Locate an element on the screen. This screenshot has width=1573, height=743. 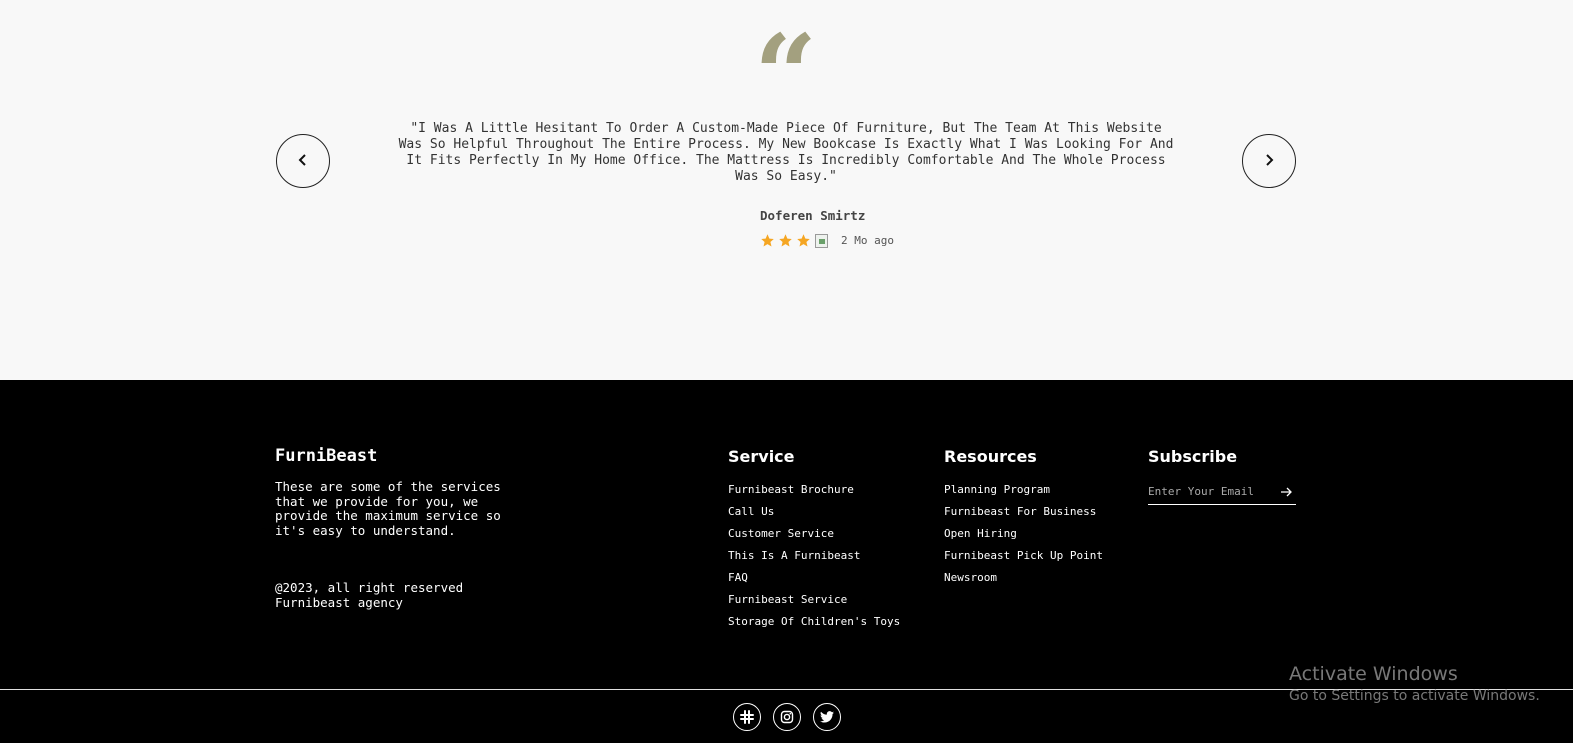
chevron-left-icon is located at coordinates (303, 161).